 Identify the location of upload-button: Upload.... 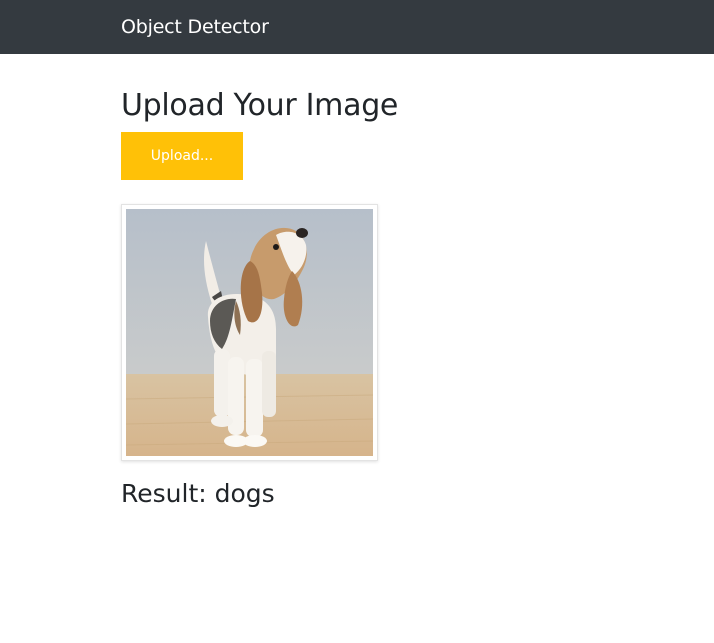
(182, 156).